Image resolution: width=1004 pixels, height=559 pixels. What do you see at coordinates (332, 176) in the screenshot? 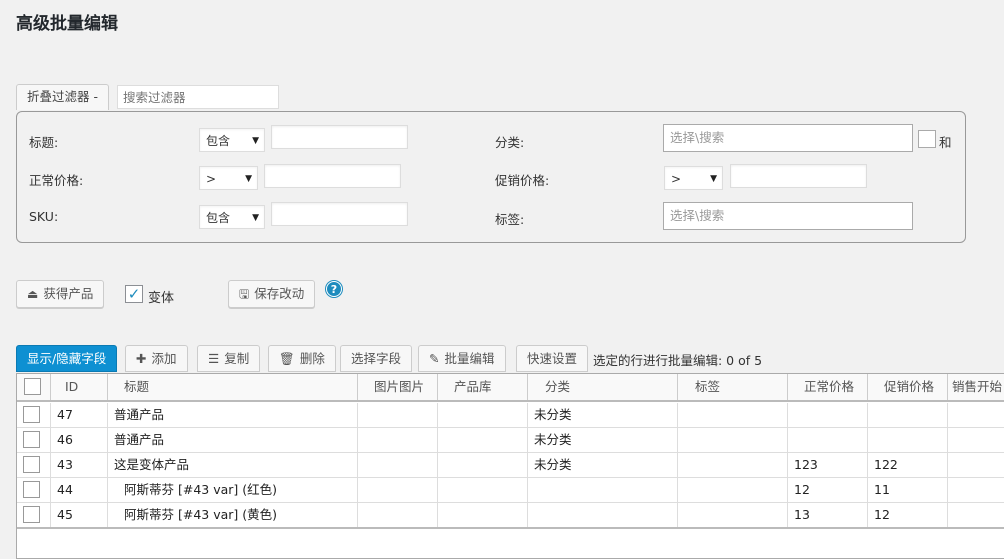
I see `regular-price-filter-input` at bounding box center [332, 176].